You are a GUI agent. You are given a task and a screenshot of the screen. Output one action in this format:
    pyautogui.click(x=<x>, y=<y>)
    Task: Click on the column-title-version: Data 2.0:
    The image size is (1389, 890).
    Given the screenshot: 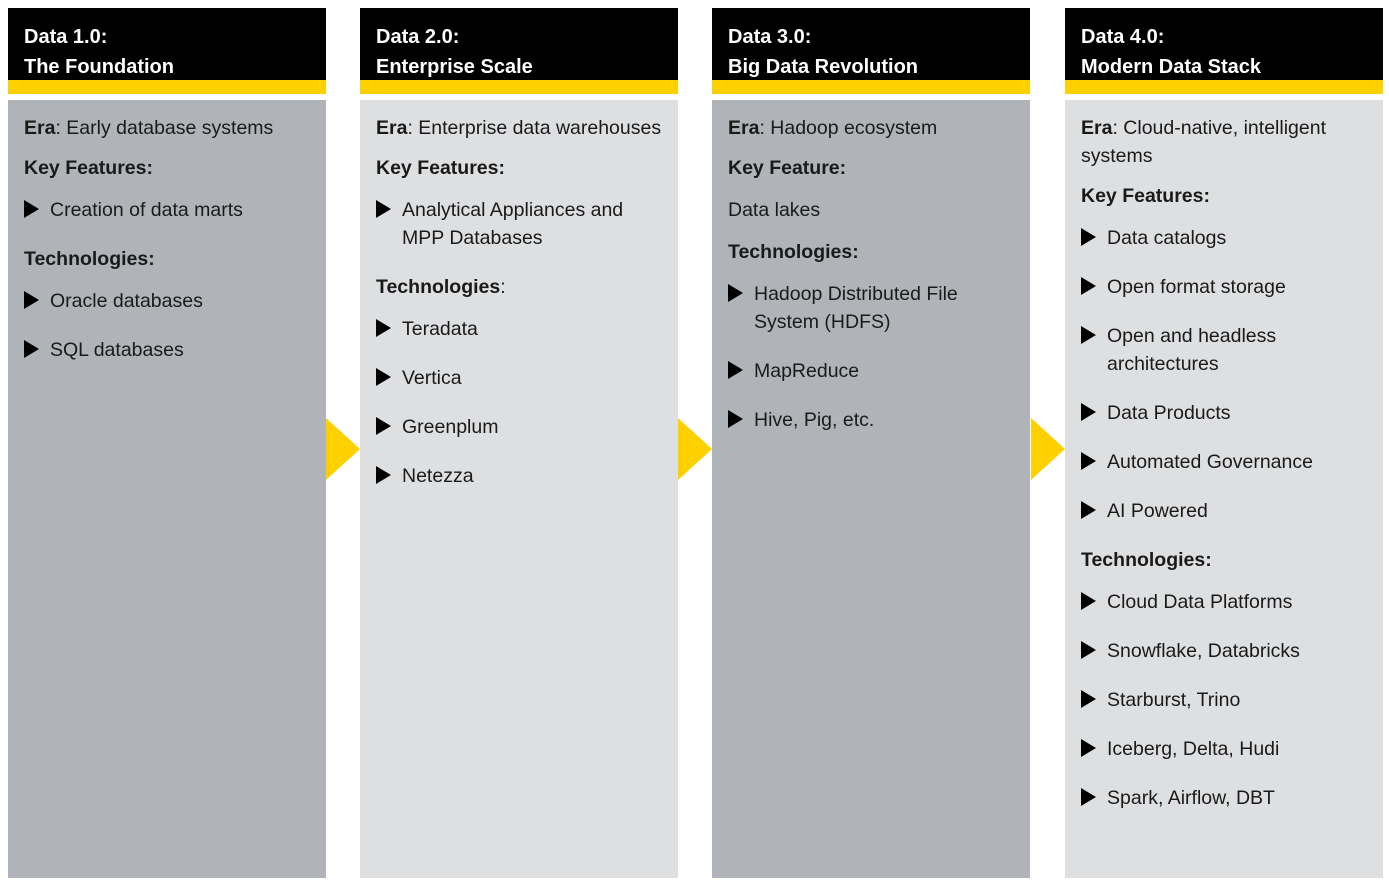 What is the action you would take?
    pyautogui.click(x=418, y=37)
    